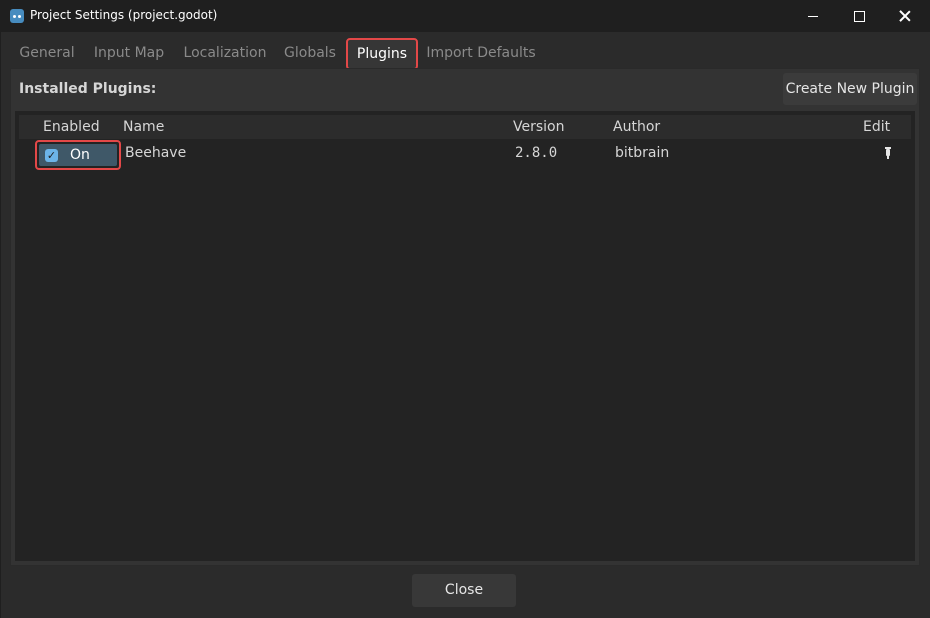  I want to click on tab-localization: Localization, so click(225, 53).